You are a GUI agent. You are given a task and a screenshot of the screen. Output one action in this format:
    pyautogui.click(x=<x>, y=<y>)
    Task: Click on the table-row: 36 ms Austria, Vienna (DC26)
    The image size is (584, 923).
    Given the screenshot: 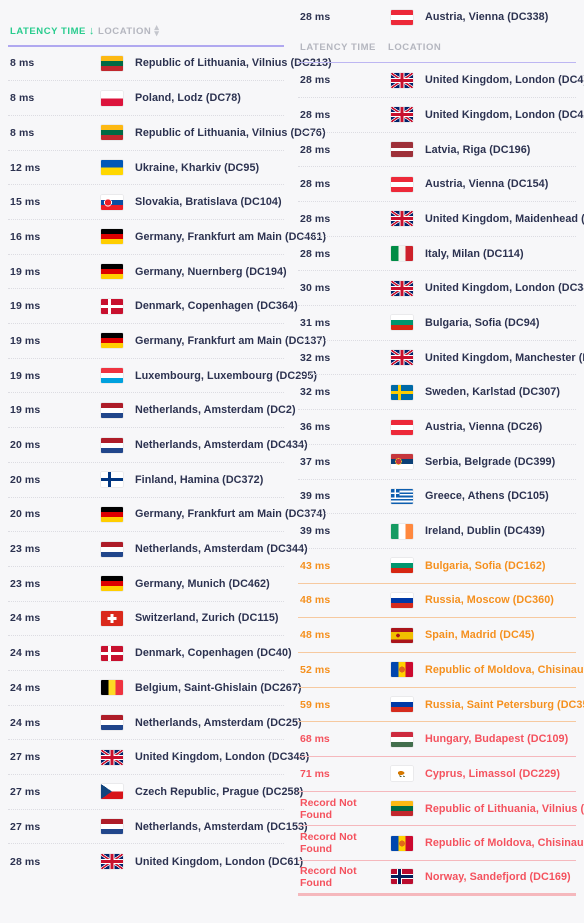 What is the action you would take?
    pyautogui.click(x=437, y=427)
    